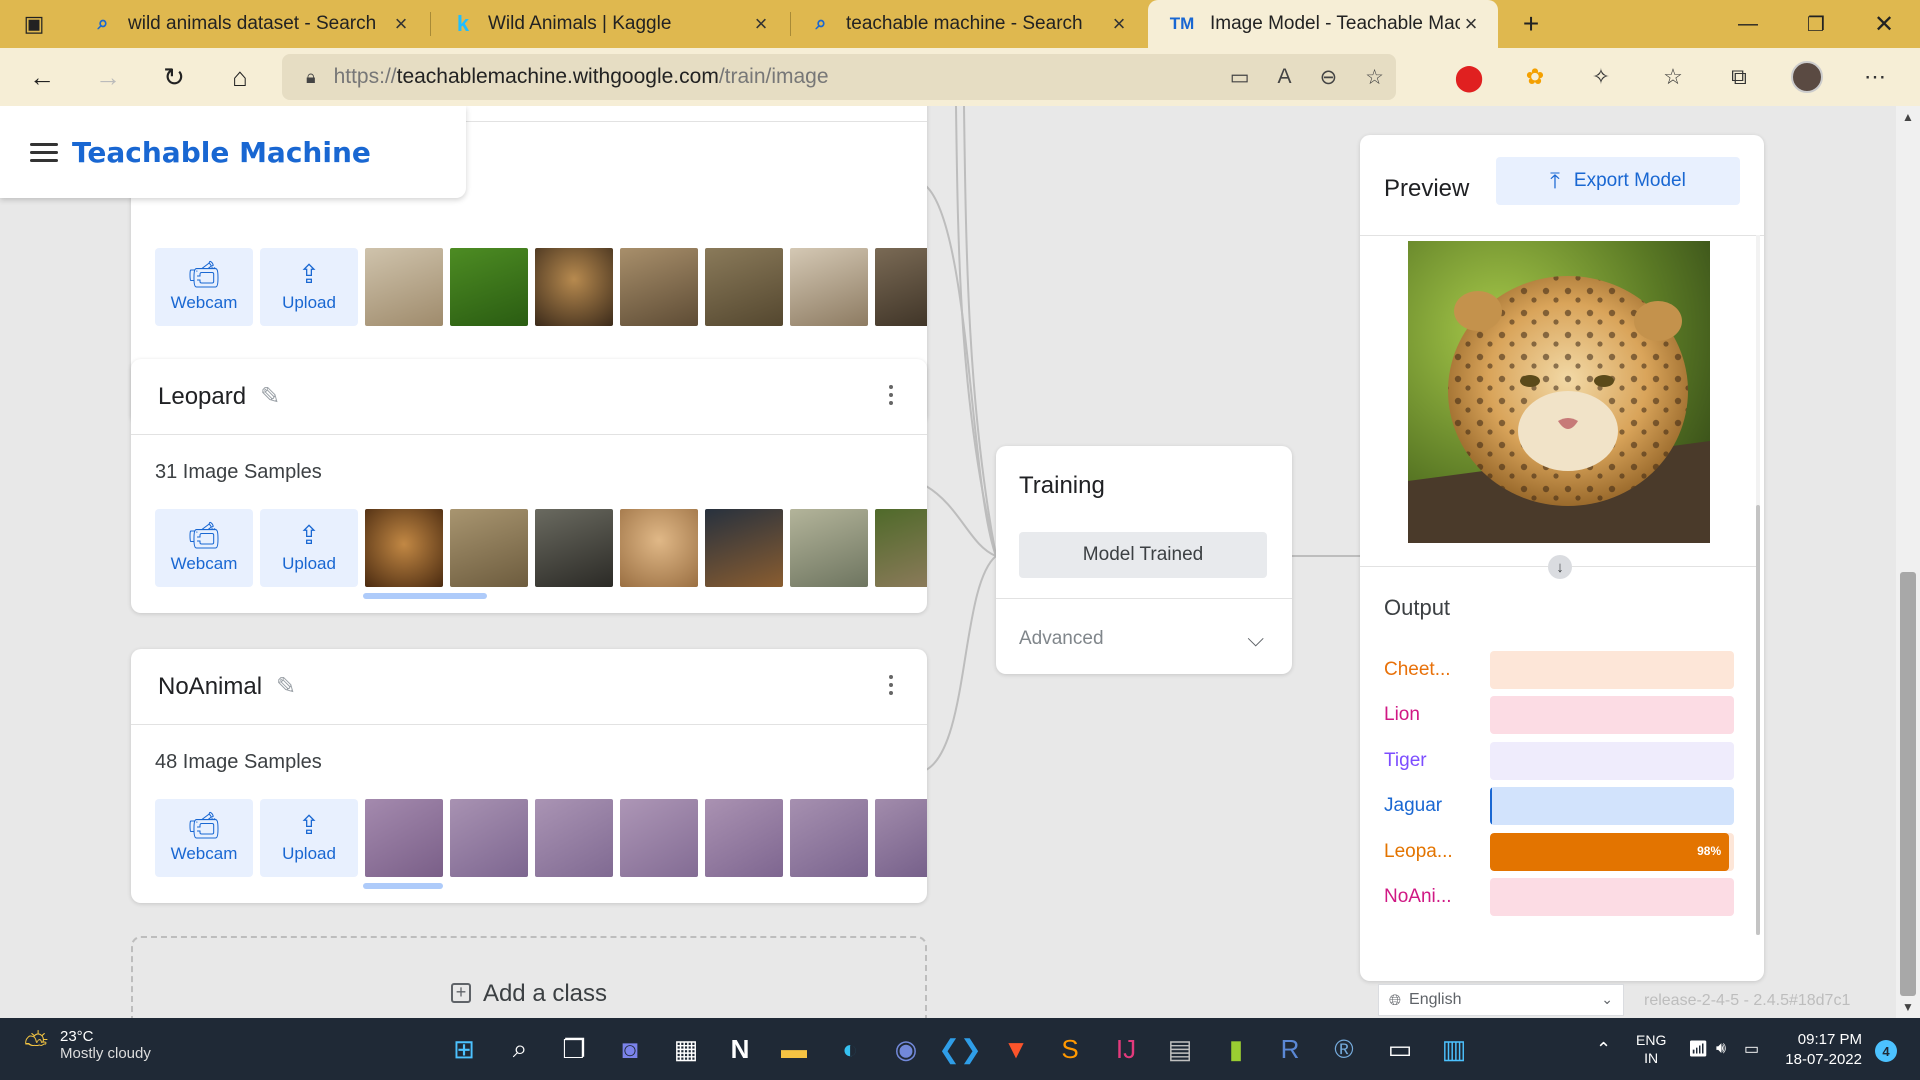 This screenshot has width=1920, height=1080. What do you see at coordinates (1180, 1049) in the screenshot?
I see `sql-icon: ▤` at bounding box center [1180, 1049].